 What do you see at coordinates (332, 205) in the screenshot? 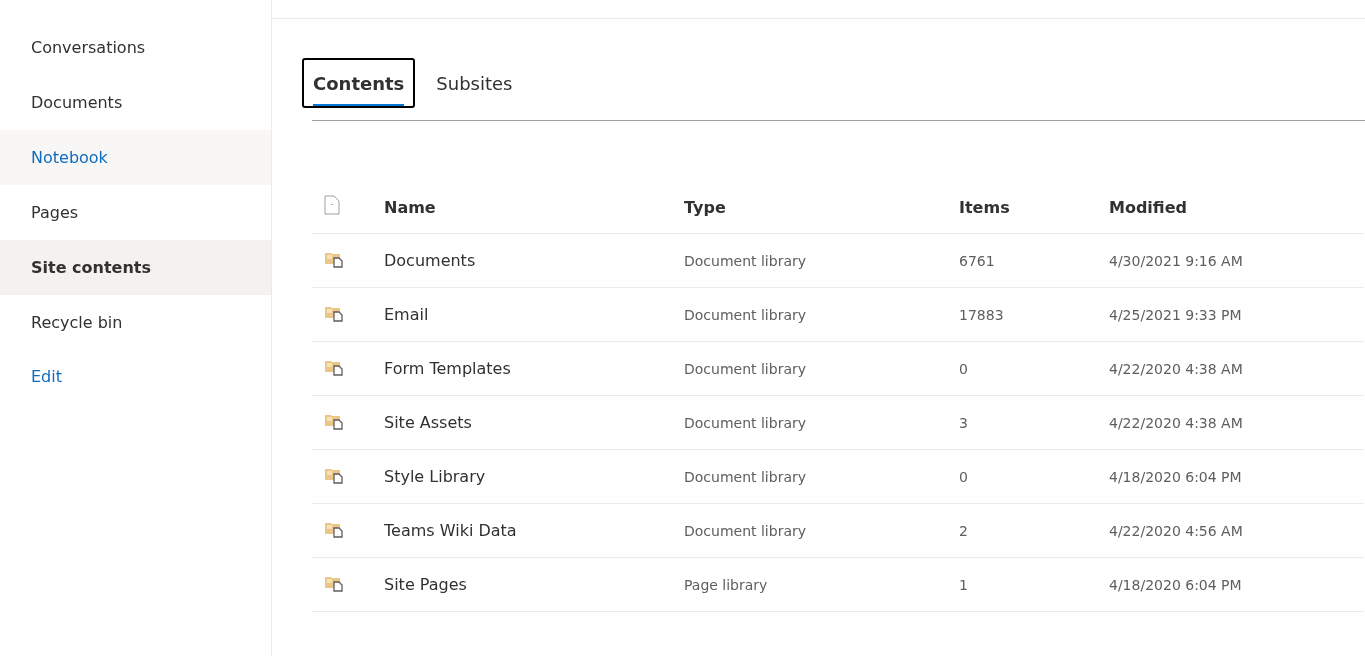
I see `file-icon` at bounding box center [332, 205].